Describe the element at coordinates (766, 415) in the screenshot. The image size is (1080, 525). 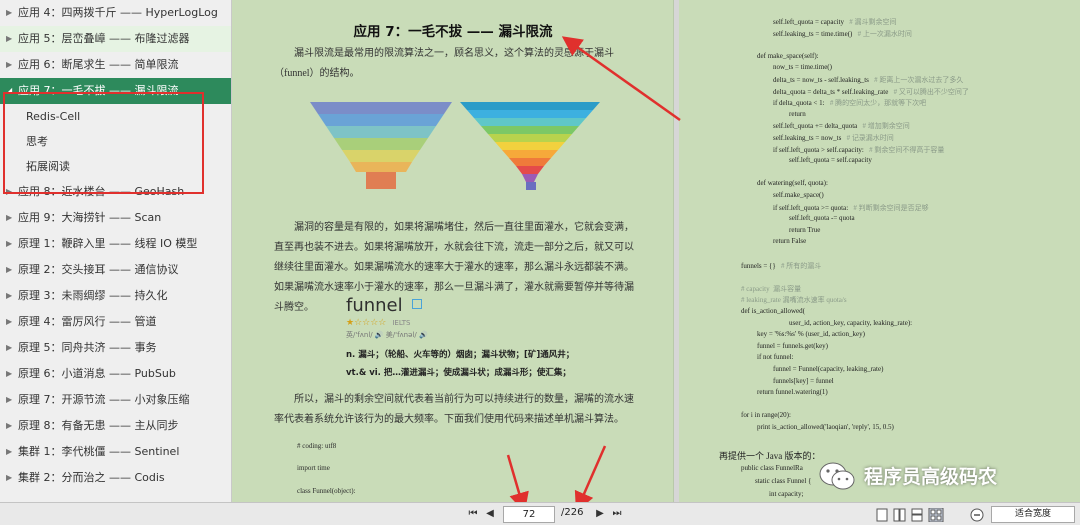
I see `code-text: for i in range(20):` at that location.